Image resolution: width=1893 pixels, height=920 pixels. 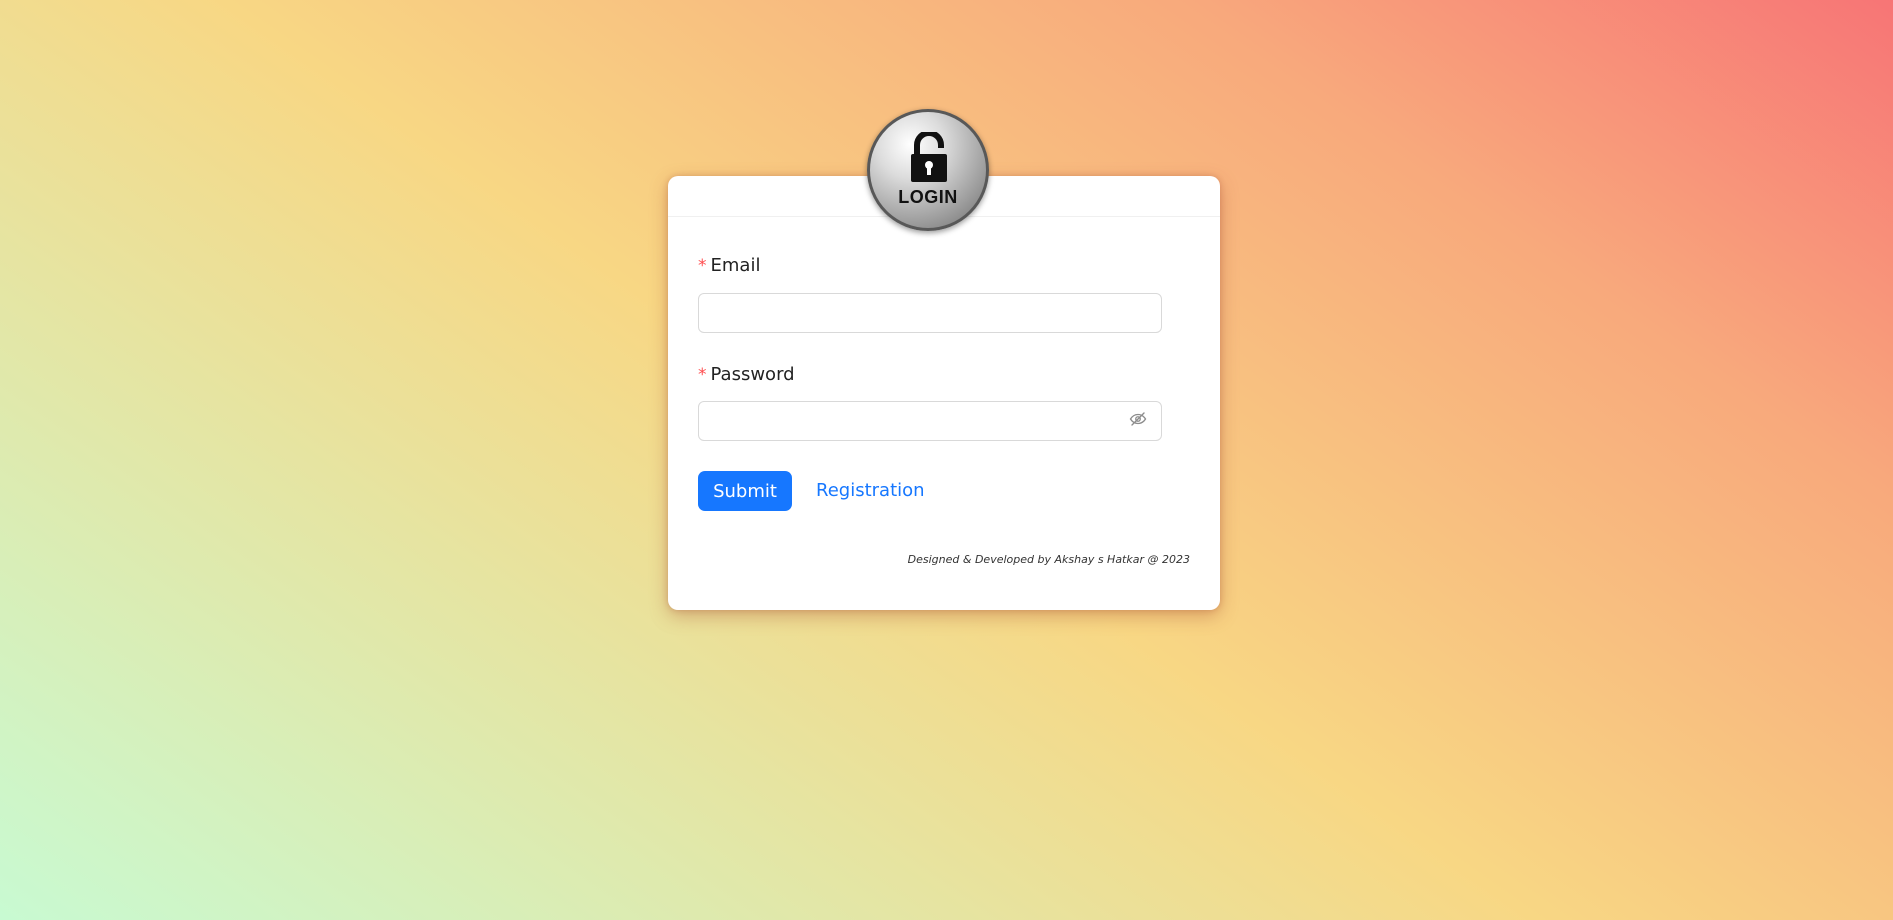 I want to click on email-input, so click(x=930, y=313).